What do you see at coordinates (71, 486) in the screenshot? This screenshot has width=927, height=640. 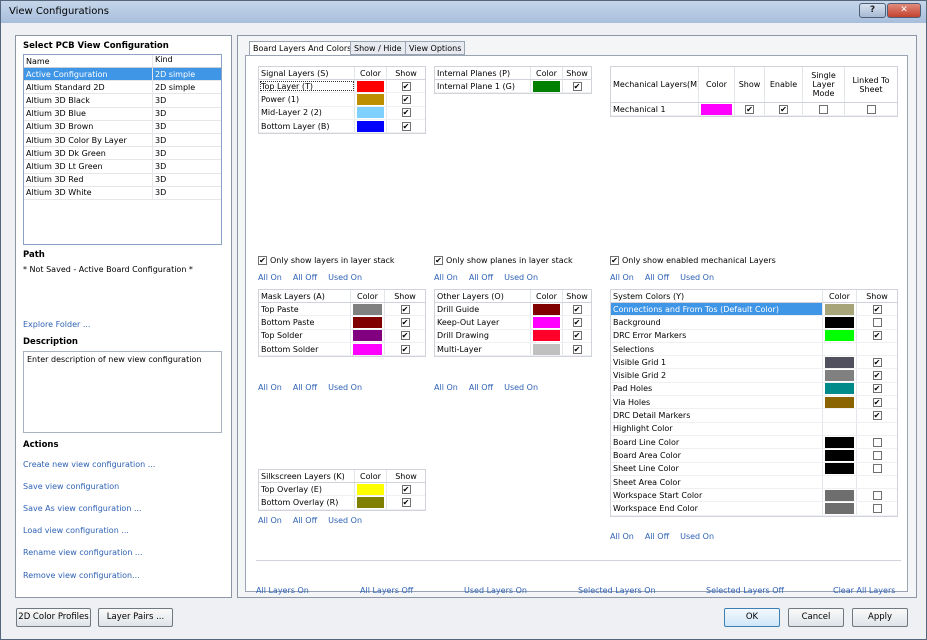 I see `save-config-link: Save view configuration` at bounding box center [71, 486].